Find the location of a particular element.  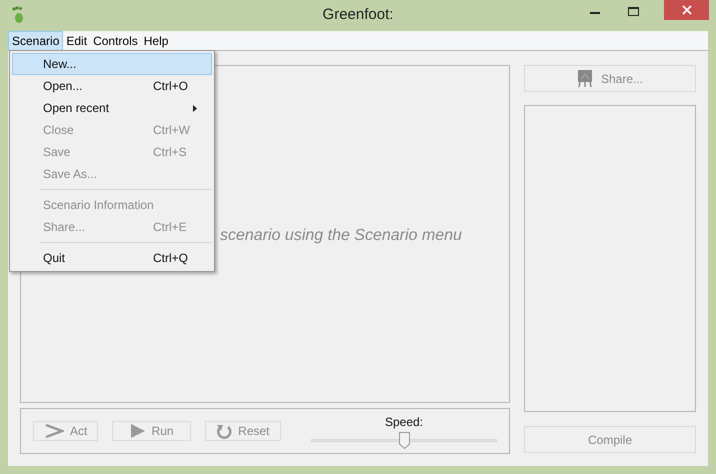

play-icon is located at coordinates (138, 431).